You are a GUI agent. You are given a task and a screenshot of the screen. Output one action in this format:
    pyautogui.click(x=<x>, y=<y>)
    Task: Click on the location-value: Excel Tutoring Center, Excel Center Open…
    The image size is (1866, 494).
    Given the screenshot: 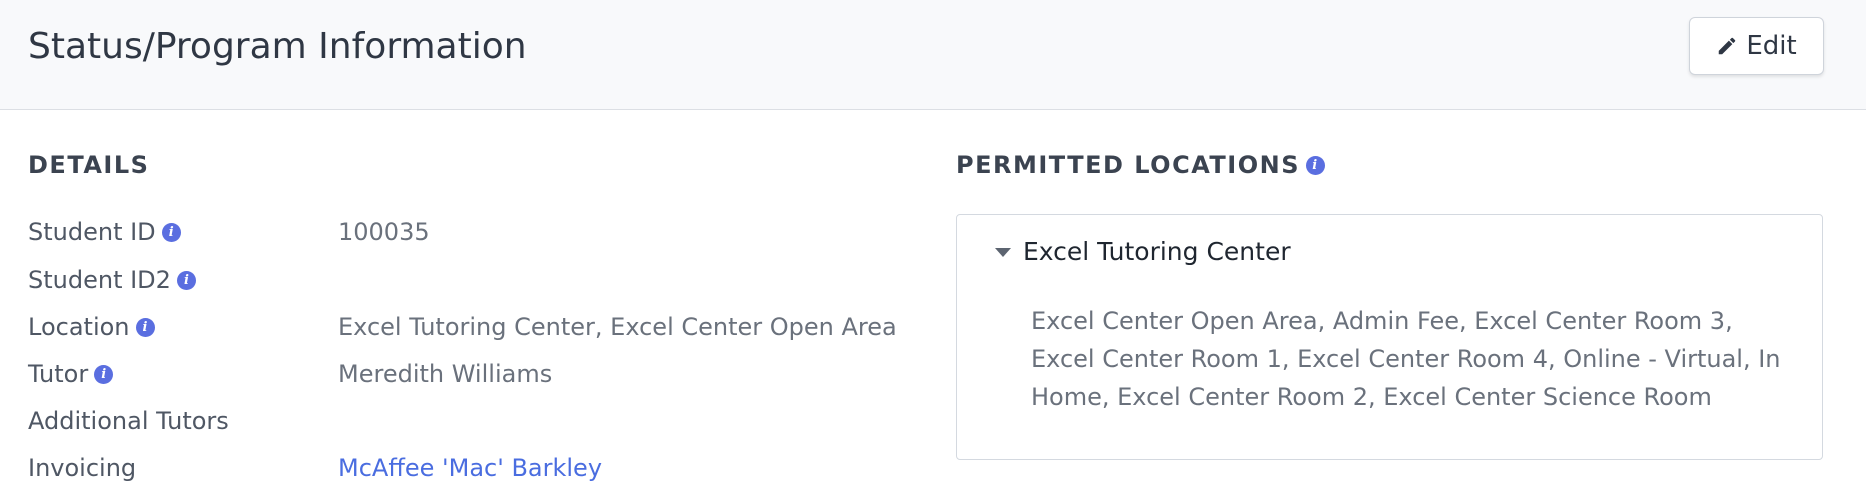 What is the action you would take?
    pyautogui.click(x=617, y=327)
    